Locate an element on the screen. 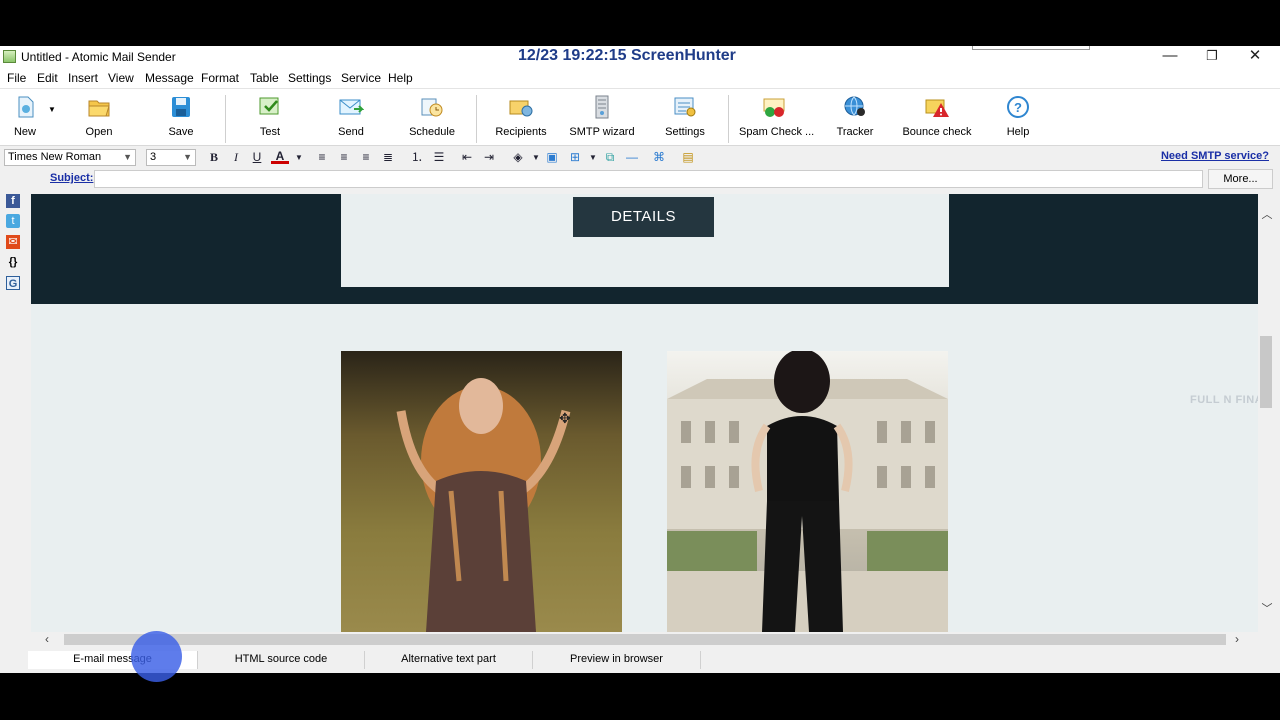 This screenshot has width=1280, height=720. test-icon is located at coordinates (270, 107).